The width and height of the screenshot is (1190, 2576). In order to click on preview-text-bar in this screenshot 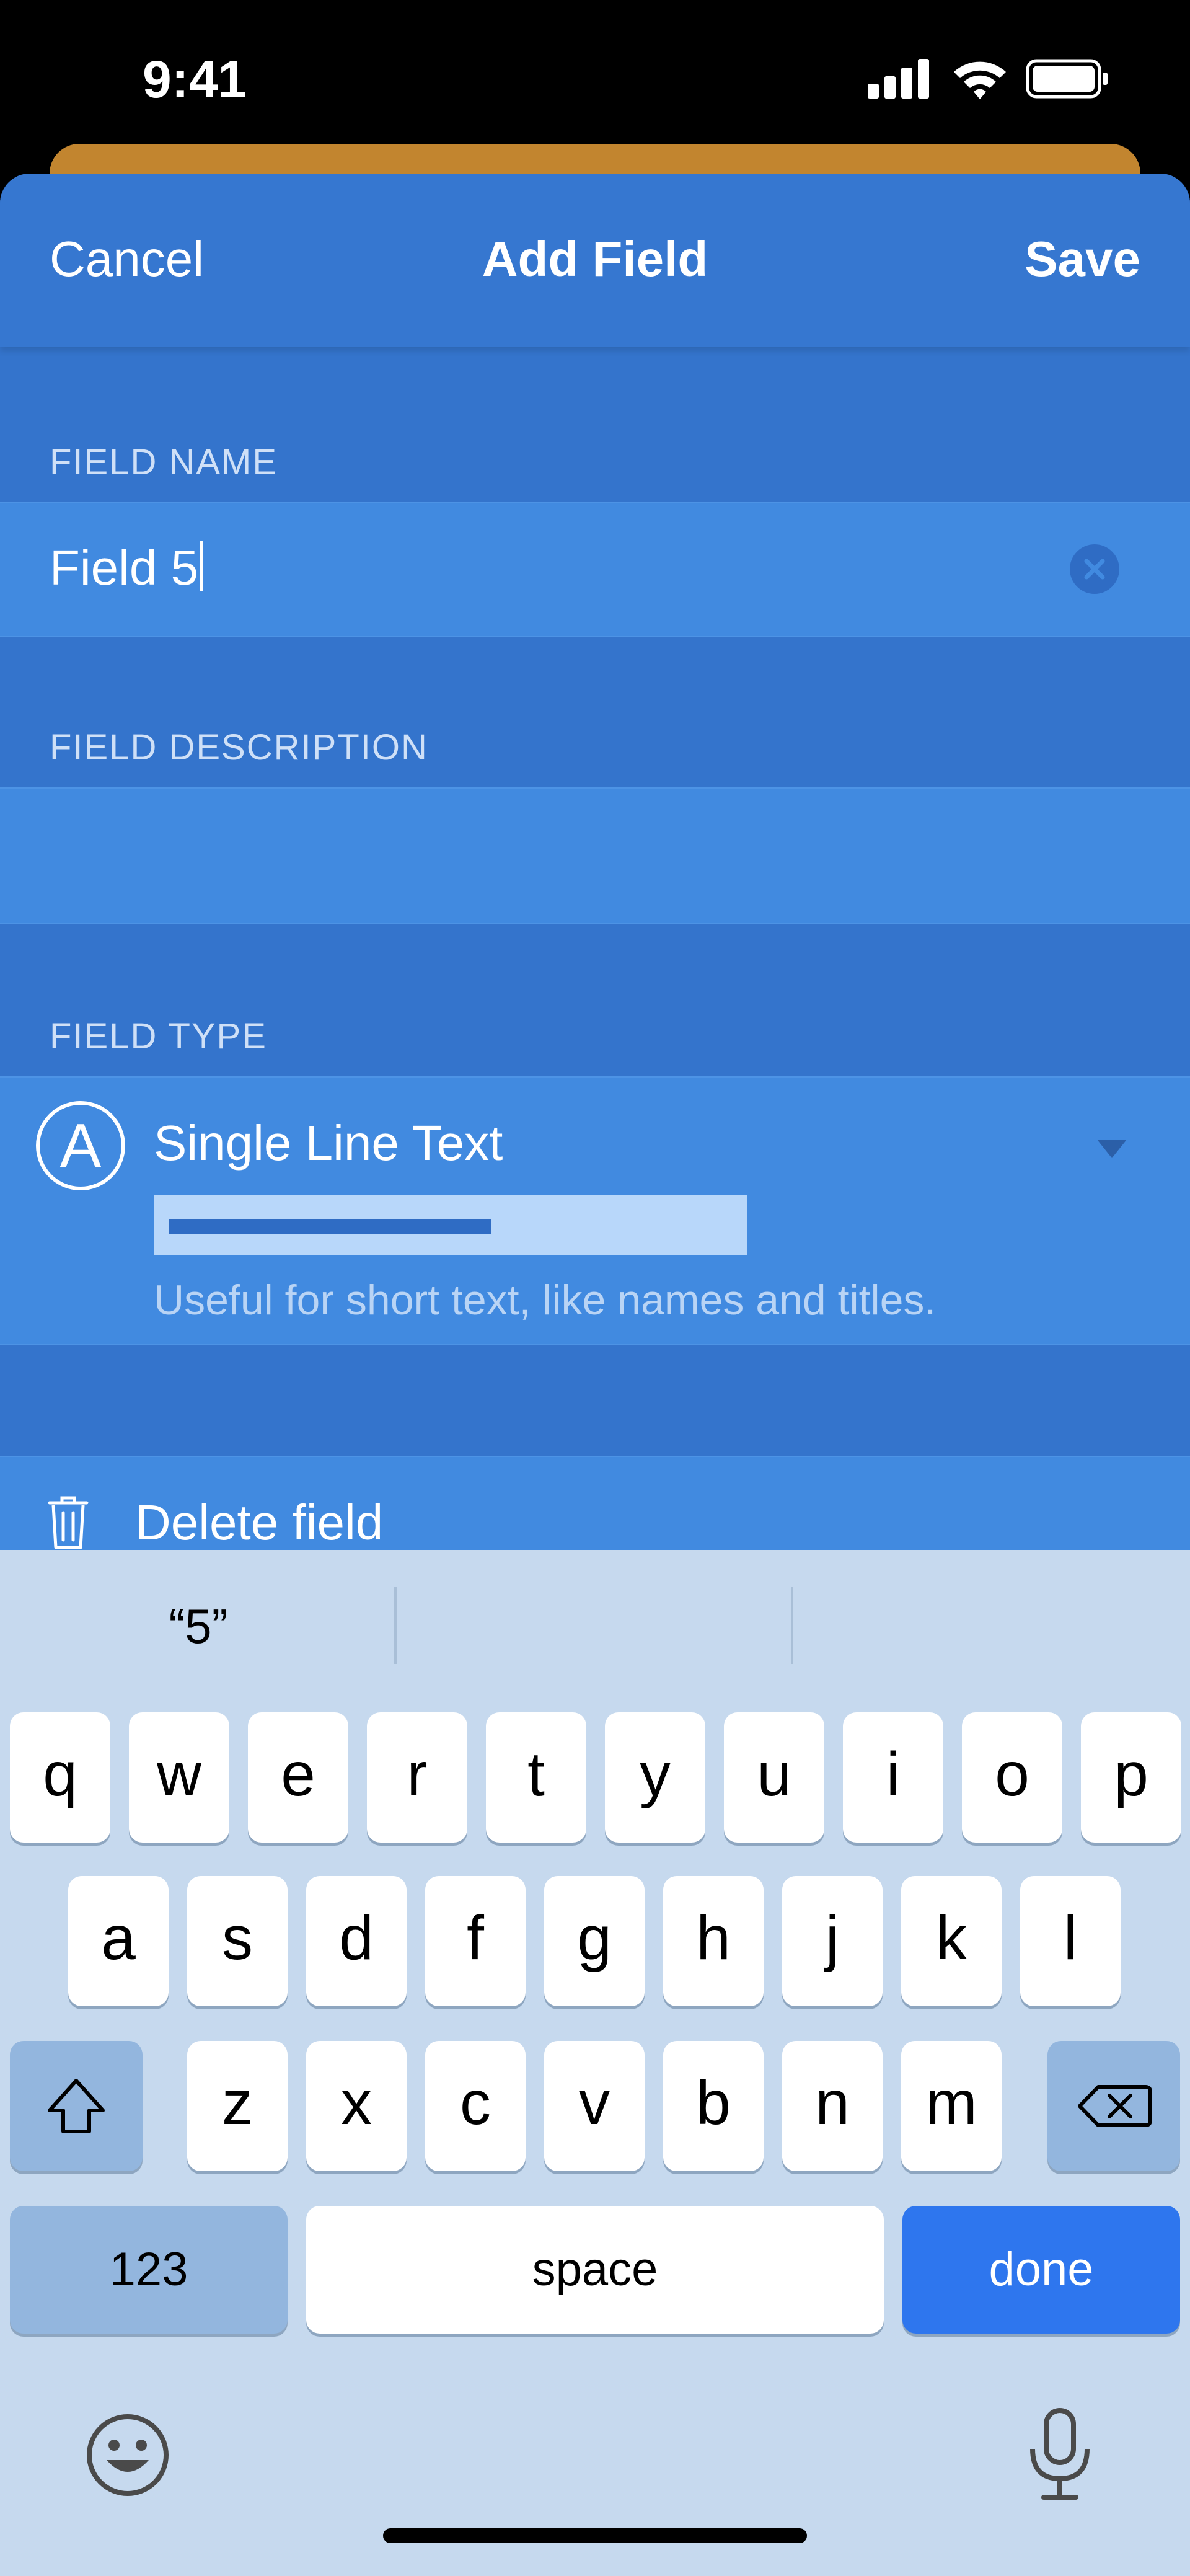, I will do `click(330, 1226)`.